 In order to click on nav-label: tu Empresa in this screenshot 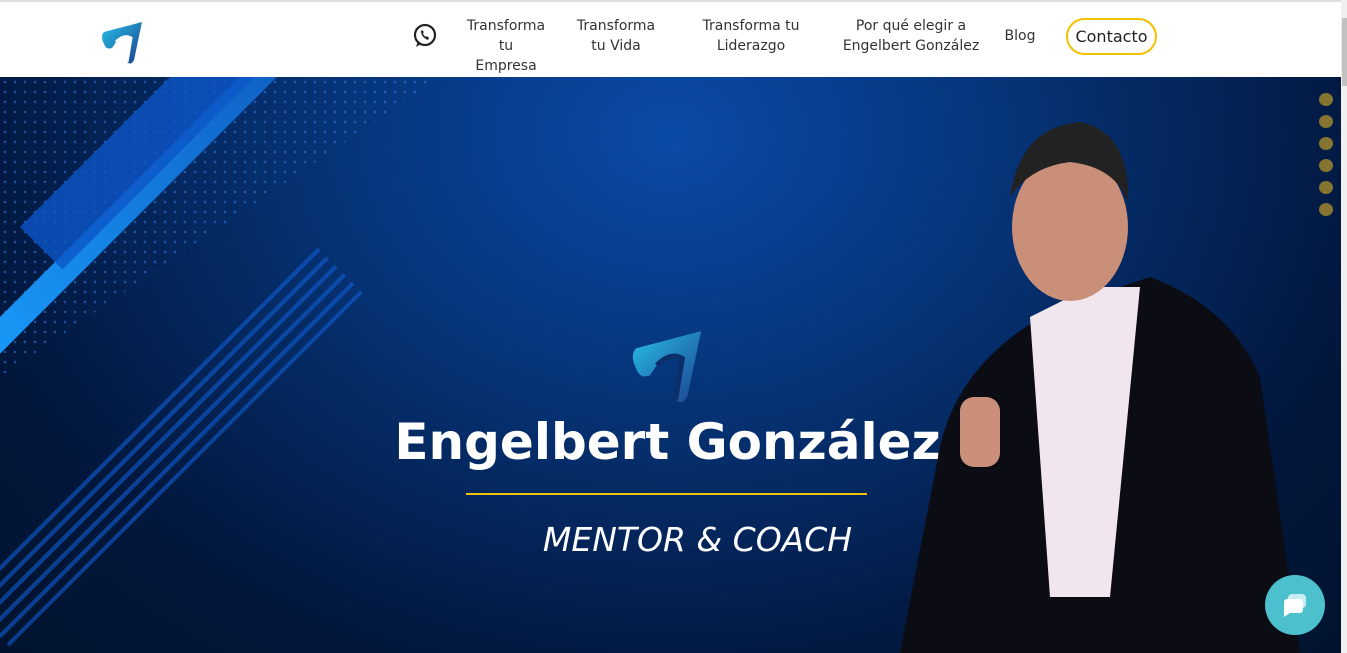, I will do `click(506, 56)`.